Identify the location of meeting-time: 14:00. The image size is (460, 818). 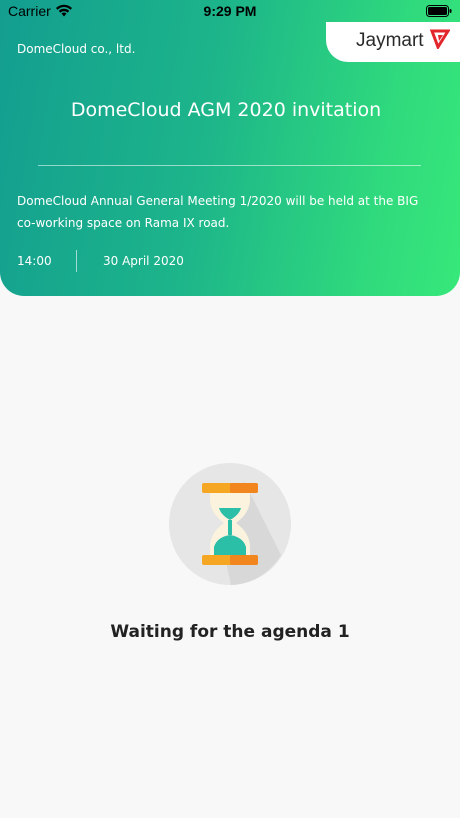
(34, 261).